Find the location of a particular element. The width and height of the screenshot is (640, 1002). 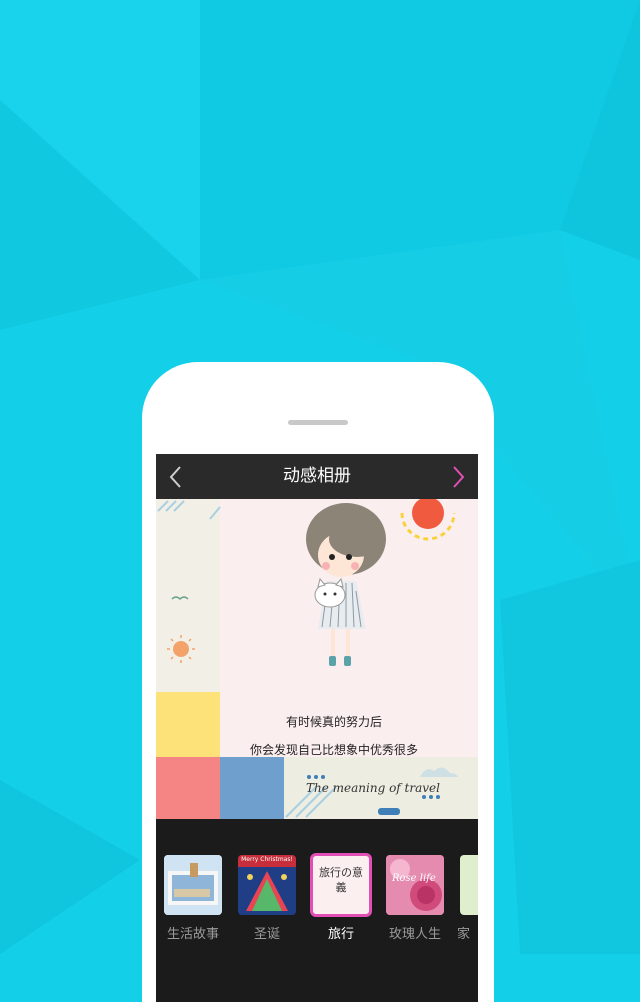

template-thumbnail: Rose life is located at coordinates (415, 885).